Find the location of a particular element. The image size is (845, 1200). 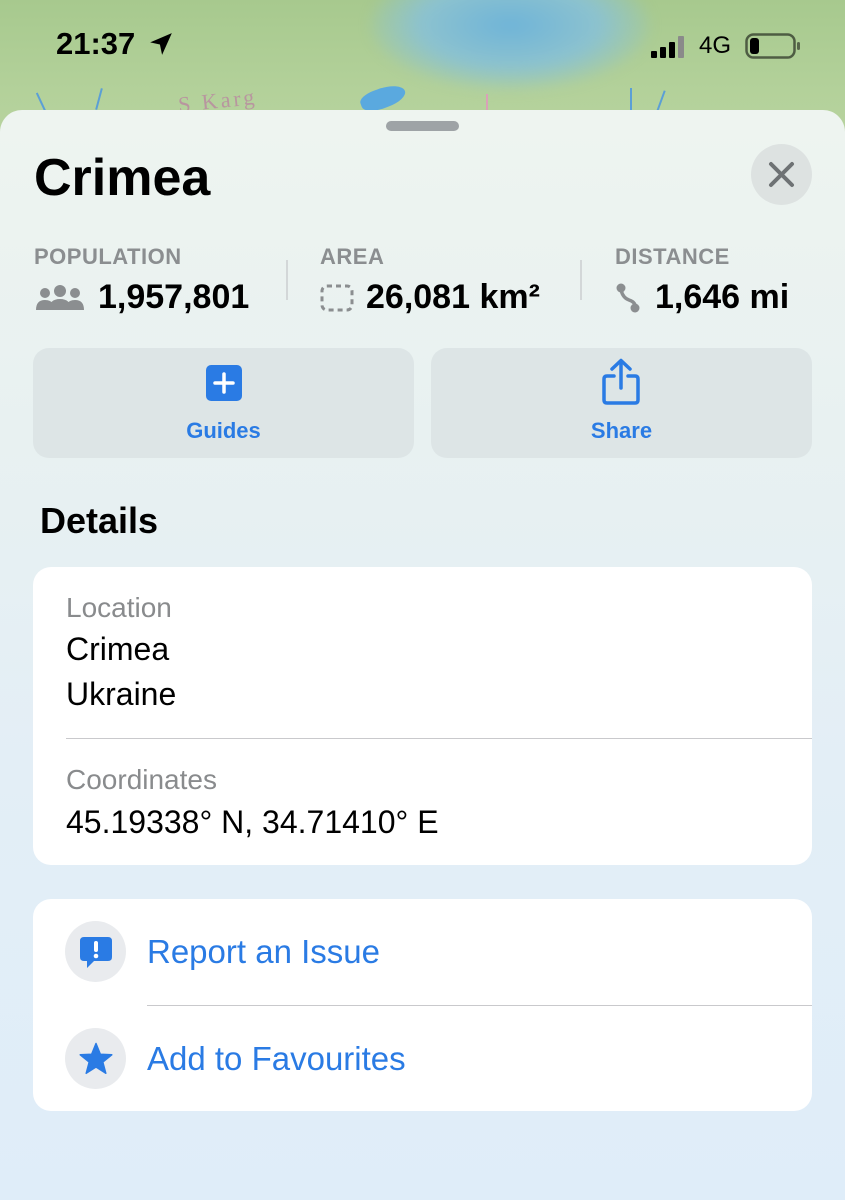

place-title: Crimea is located at coordinates (122, 178).